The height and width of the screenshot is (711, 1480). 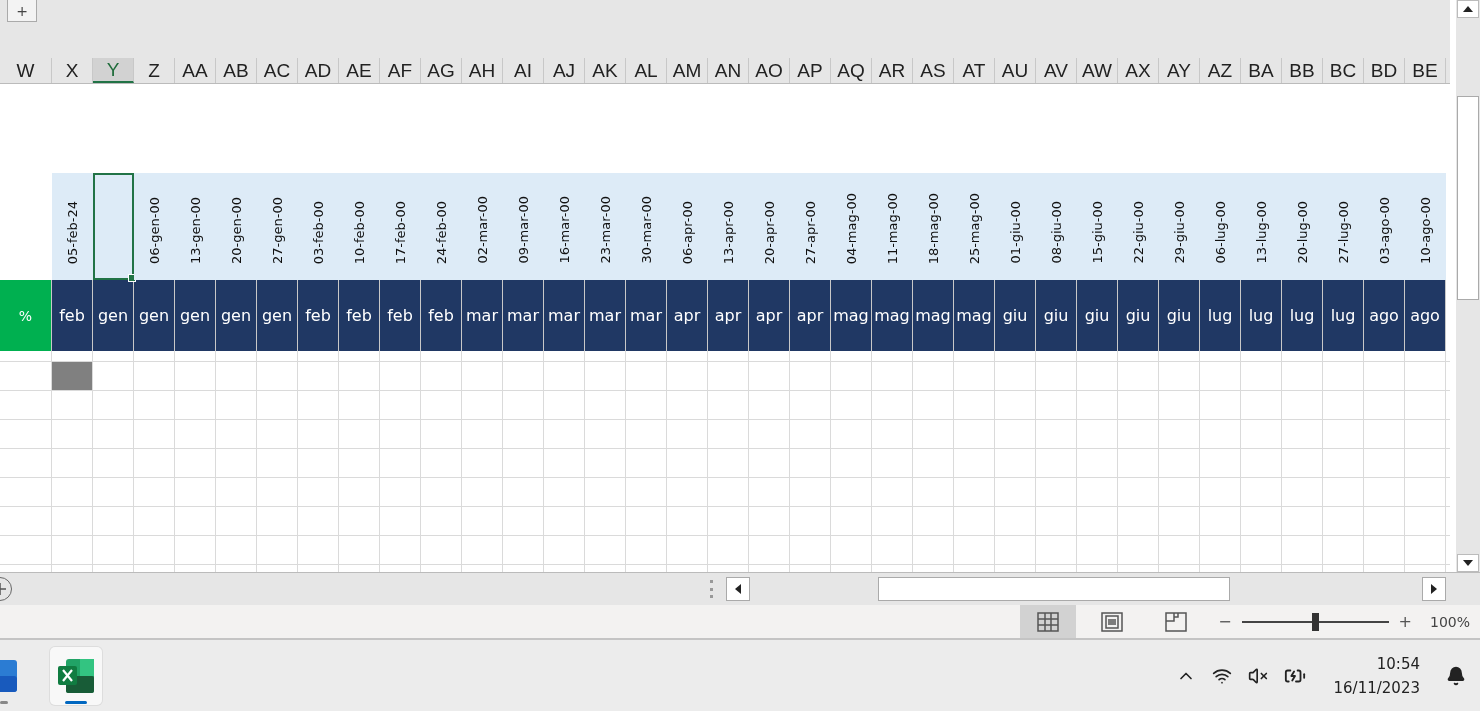 I want to click on muted-speaker-icon, so click(x=1257, y=675).